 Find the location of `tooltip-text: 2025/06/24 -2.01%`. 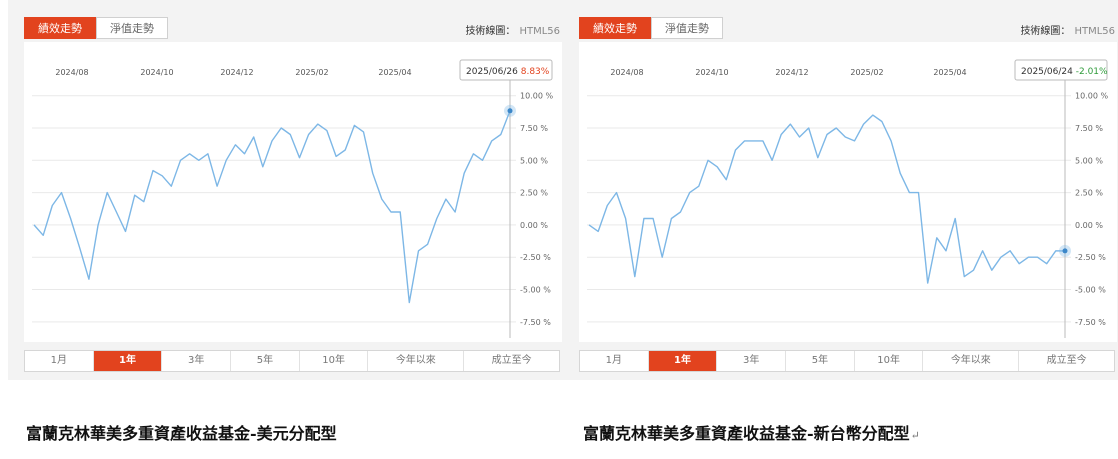

tooltip-text: 2025/06/24 -2.01% is located at coordinates (1064, 72).